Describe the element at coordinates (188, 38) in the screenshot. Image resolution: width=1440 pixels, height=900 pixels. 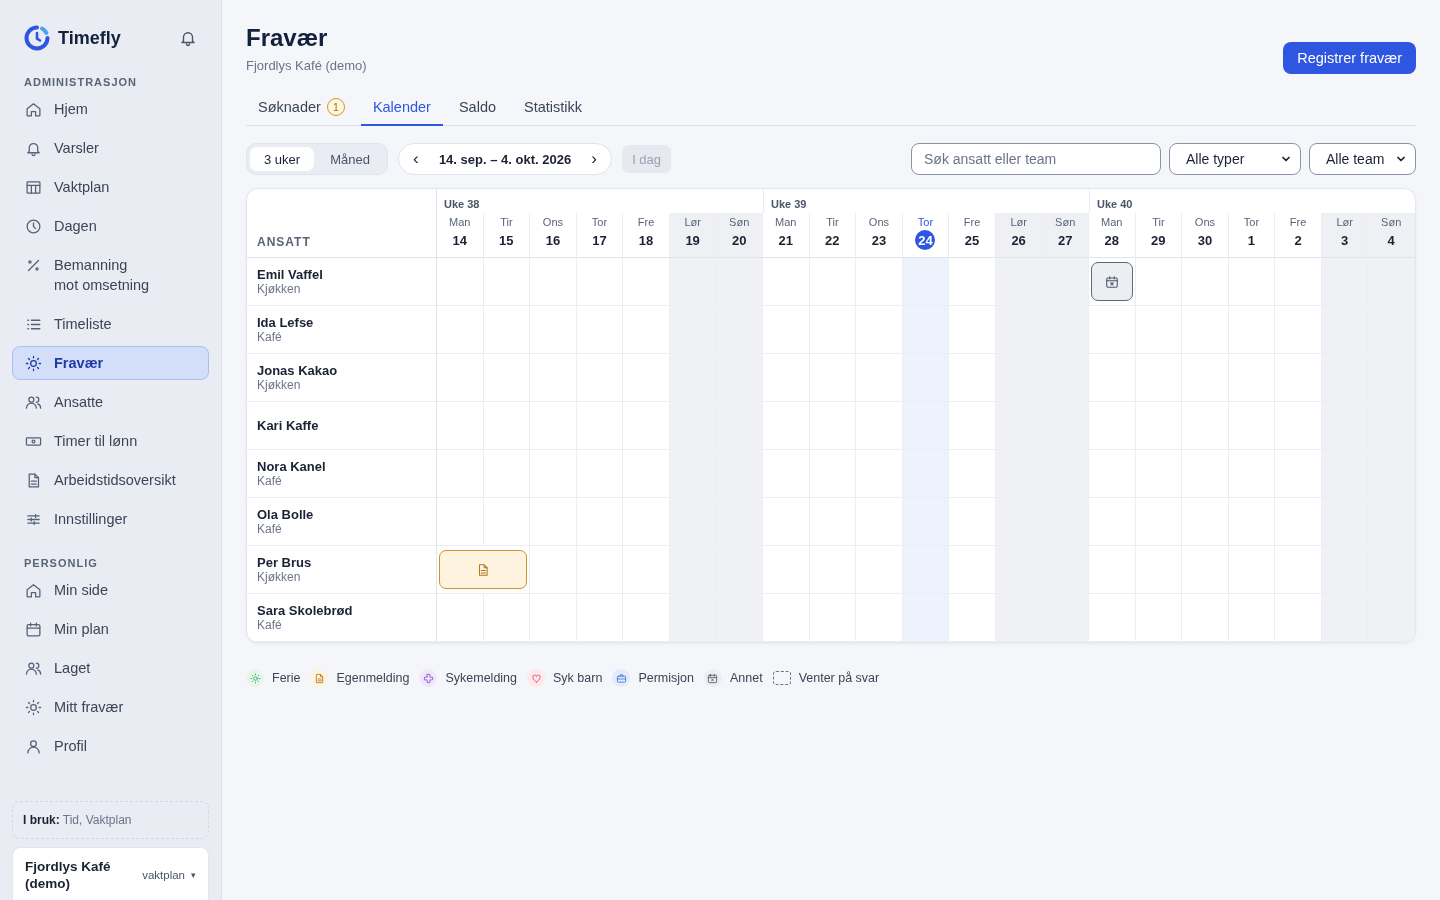
I see `notifications-button` at that location.